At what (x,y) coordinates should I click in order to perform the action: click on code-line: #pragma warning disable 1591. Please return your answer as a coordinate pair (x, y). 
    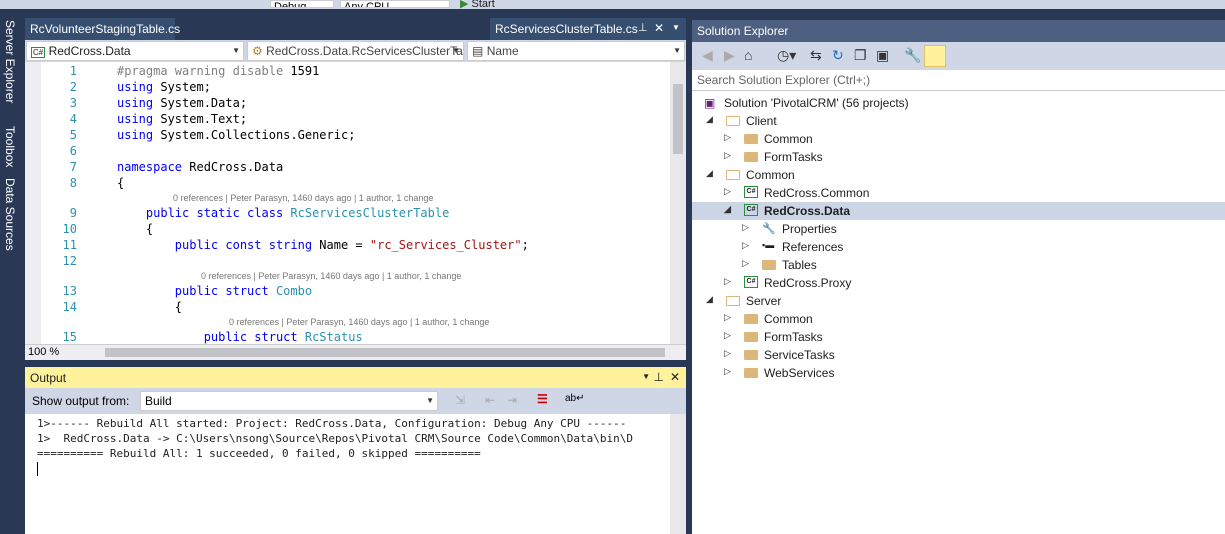
    Looking at the image, I should click on (218, 71).